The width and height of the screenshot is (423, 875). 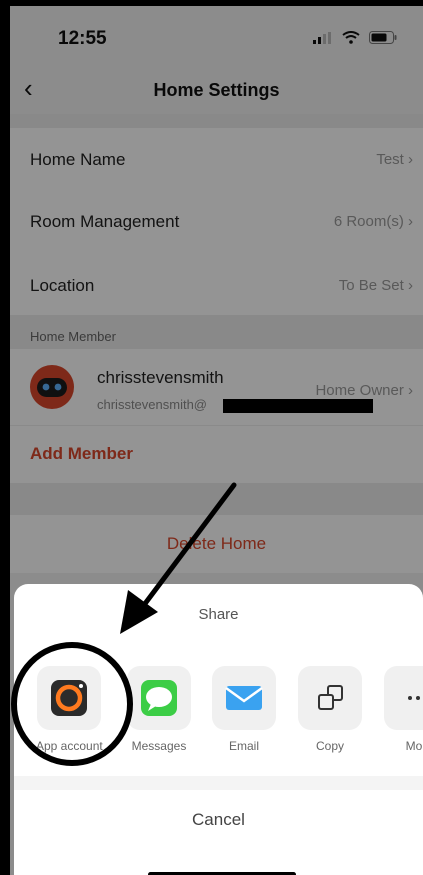 What do you see at coordinates (329, 746) in the screenshot?
I see `copy-label: Copy` at bounding box center [329, 746].